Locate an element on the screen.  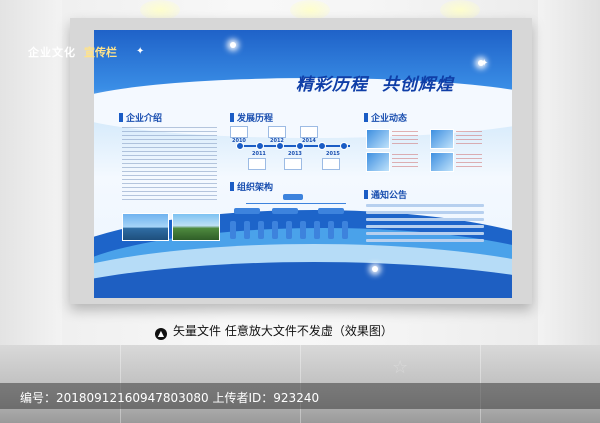
timeline-year: 2011 is located at coordinates (259, 154).